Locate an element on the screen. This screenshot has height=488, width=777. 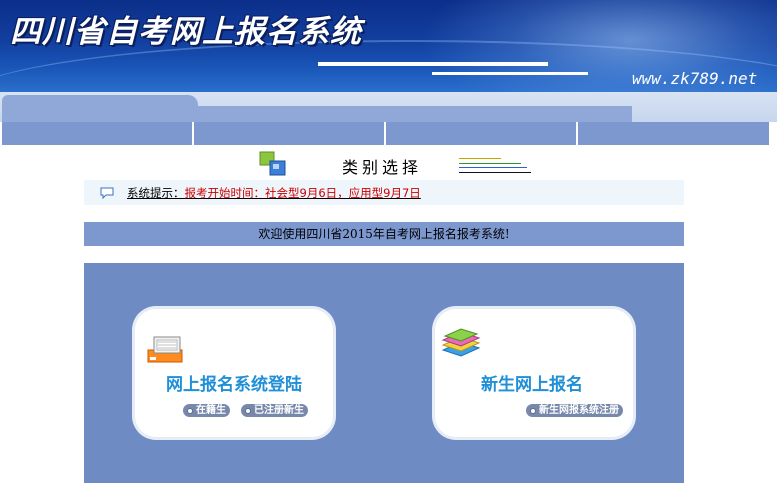
new-student-register-link: 新生网报系统注册 is located at coordinates (574, 410).